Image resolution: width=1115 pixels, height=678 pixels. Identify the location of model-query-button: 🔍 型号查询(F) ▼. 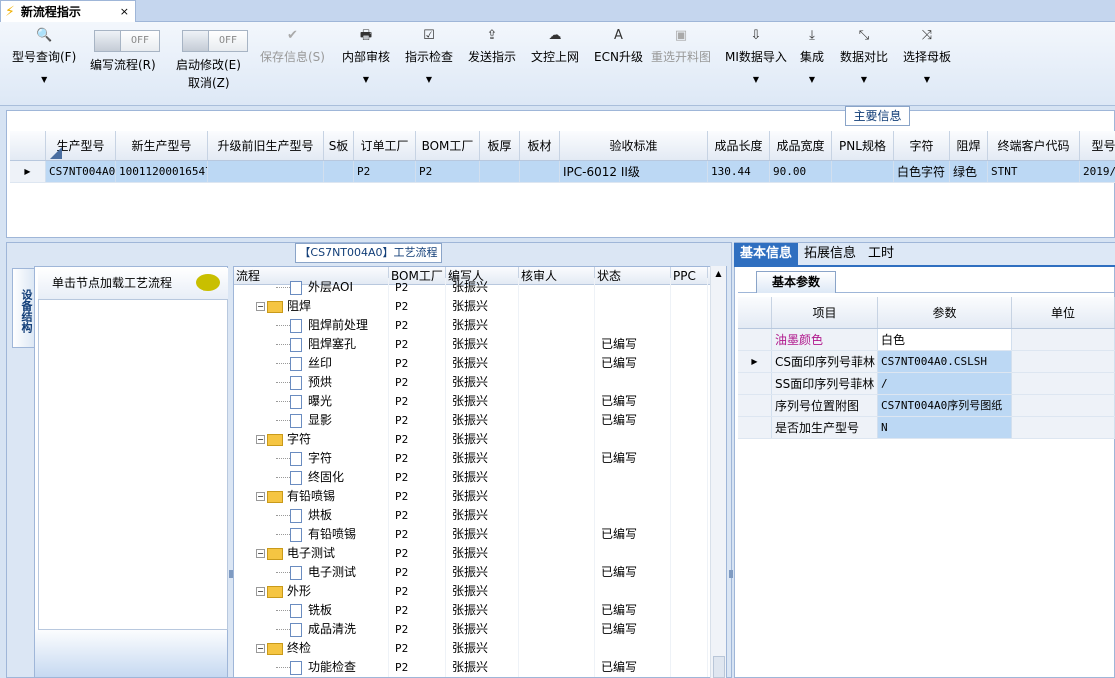
(44, 64).